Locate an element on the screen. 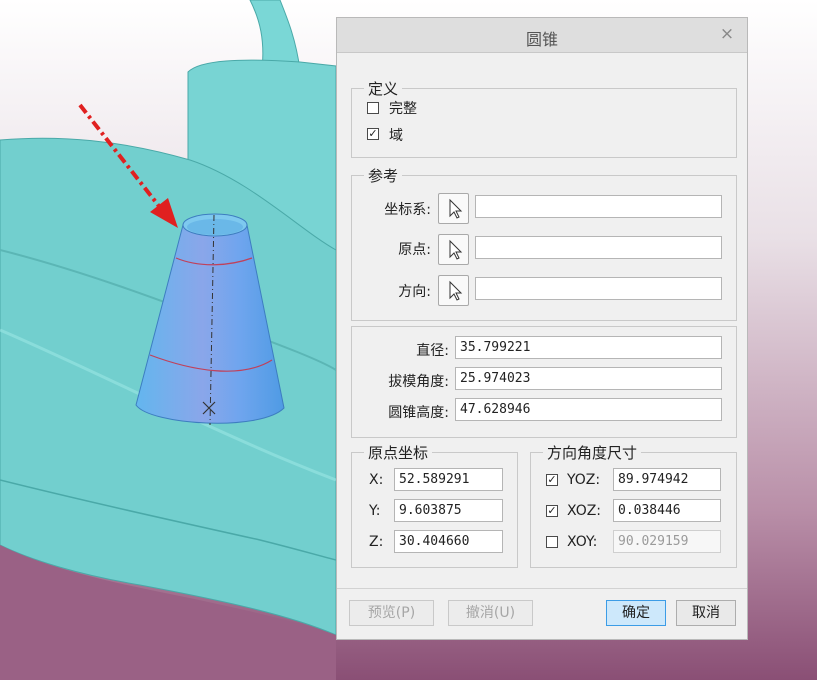 The height and width of the screenshot is (680, 817). undo-button: 撤消(U) is located at coordinates (490, 613).